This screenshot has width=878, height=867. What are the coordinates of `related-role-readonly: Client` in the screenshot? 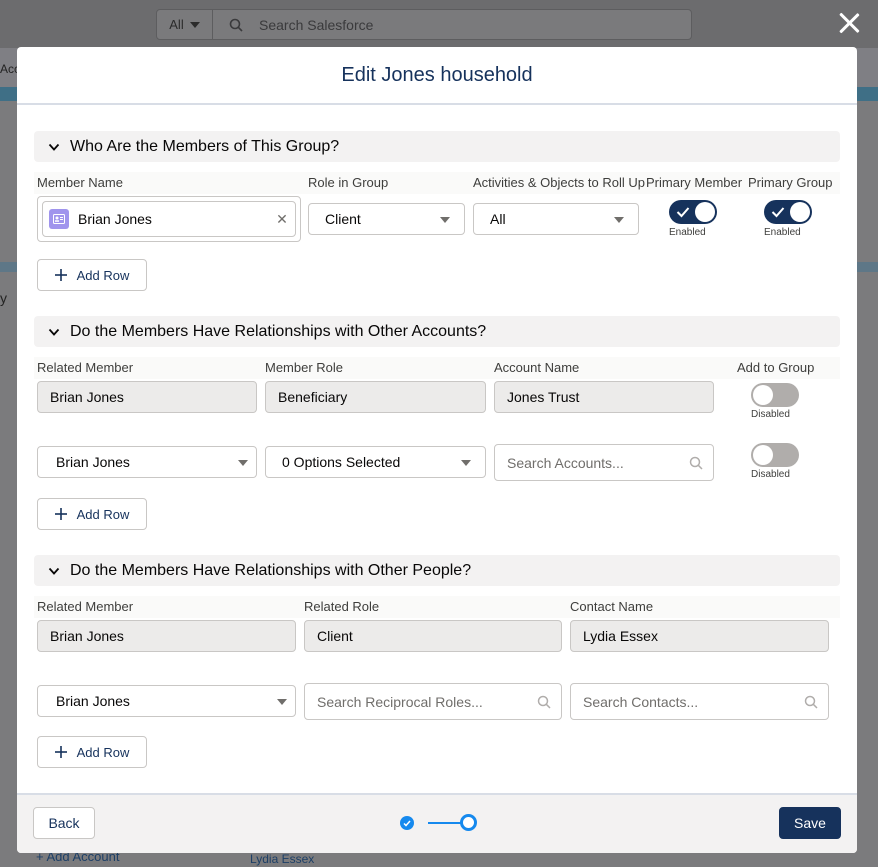 It's located at (433, 636).